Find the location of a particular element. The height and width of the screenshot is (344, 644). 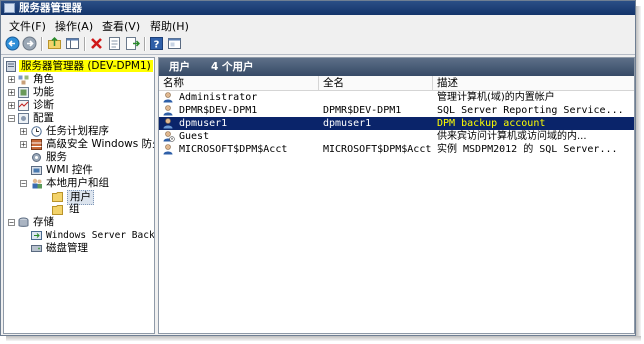

server-manager-icon is located at coordinates (9, 8).